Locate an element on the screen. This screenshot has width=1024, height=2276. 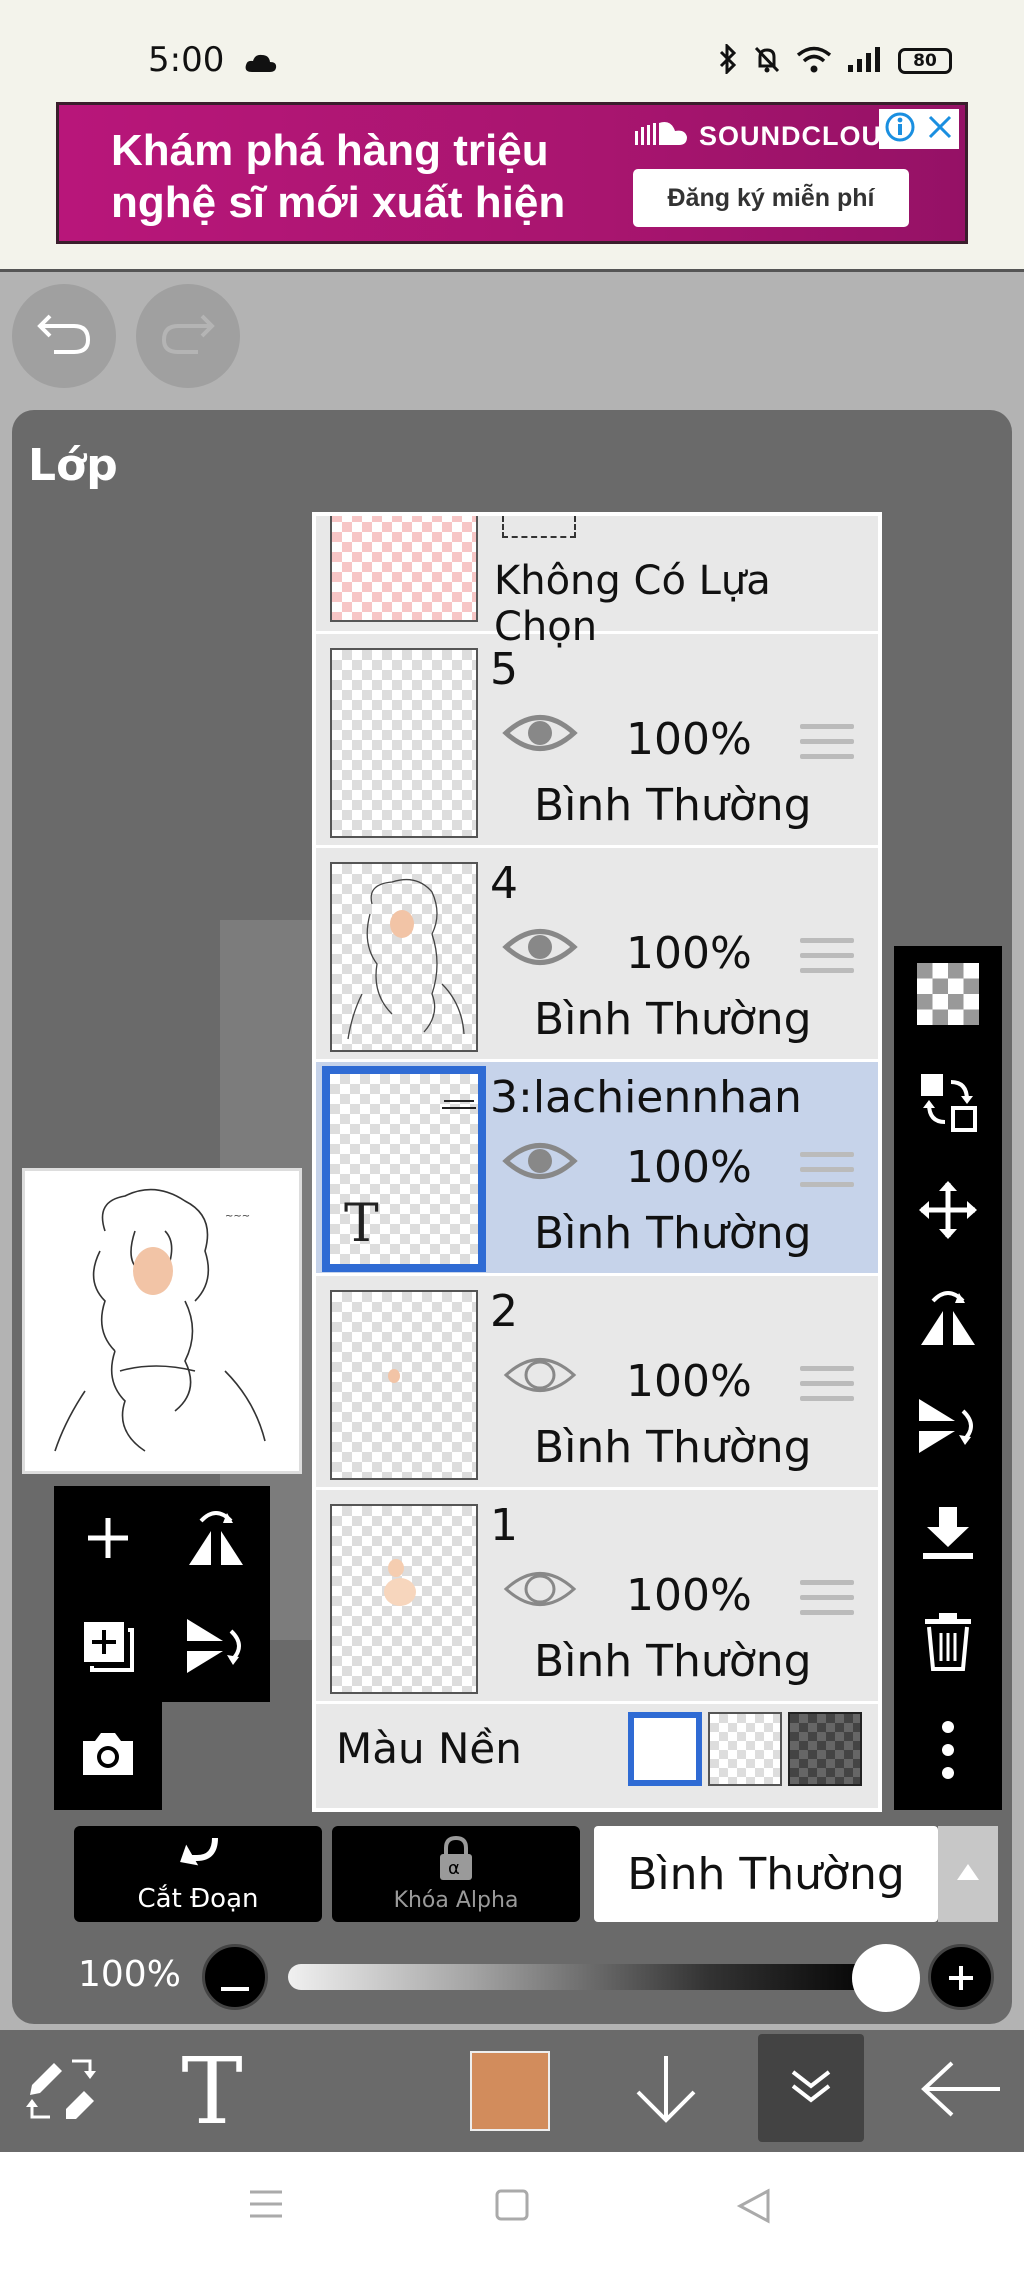
merge-down-button is located at coordinates (948, 1536).